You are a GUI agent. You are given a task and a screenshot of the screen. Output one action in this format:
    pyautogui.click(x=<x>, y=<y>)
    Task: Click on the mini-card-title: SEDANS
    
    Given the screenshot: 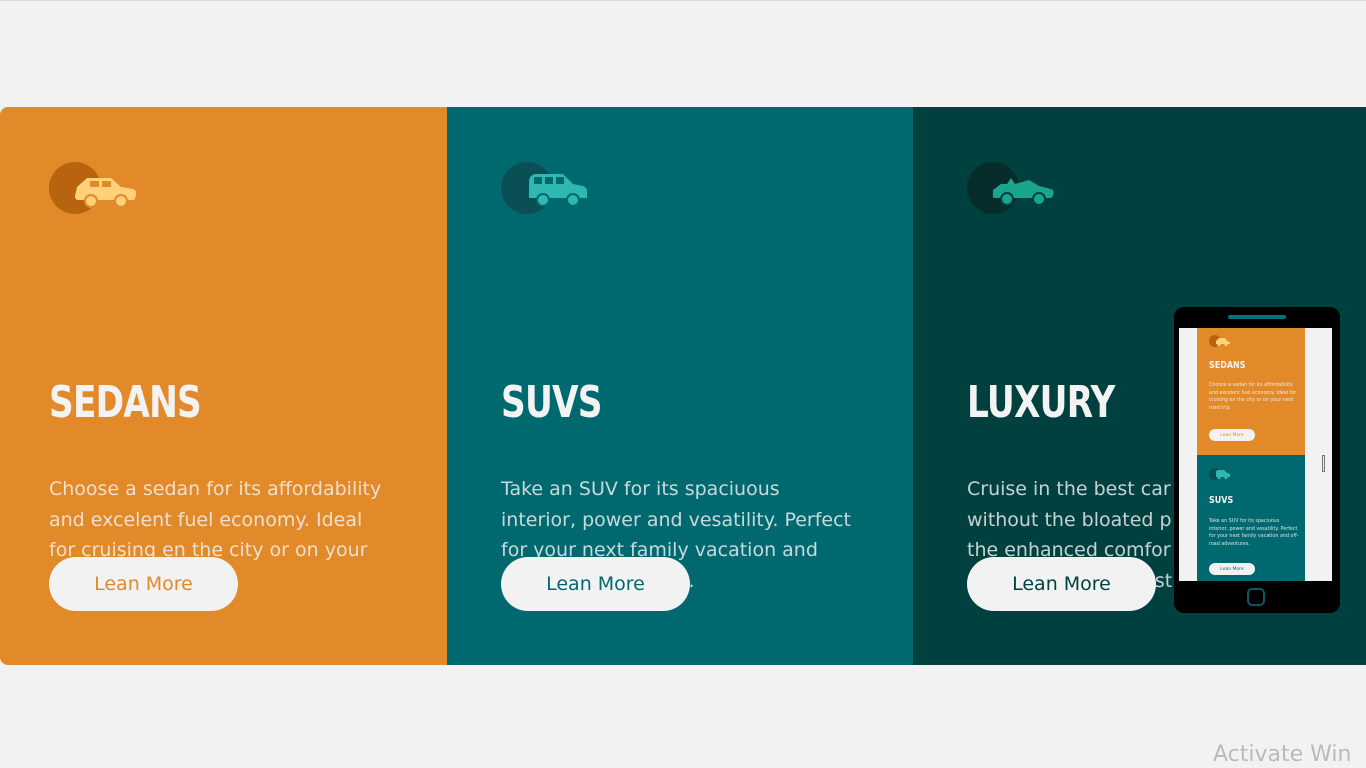 What is the action you would take?
    pyautogui.click(x=1227, y=365)
    